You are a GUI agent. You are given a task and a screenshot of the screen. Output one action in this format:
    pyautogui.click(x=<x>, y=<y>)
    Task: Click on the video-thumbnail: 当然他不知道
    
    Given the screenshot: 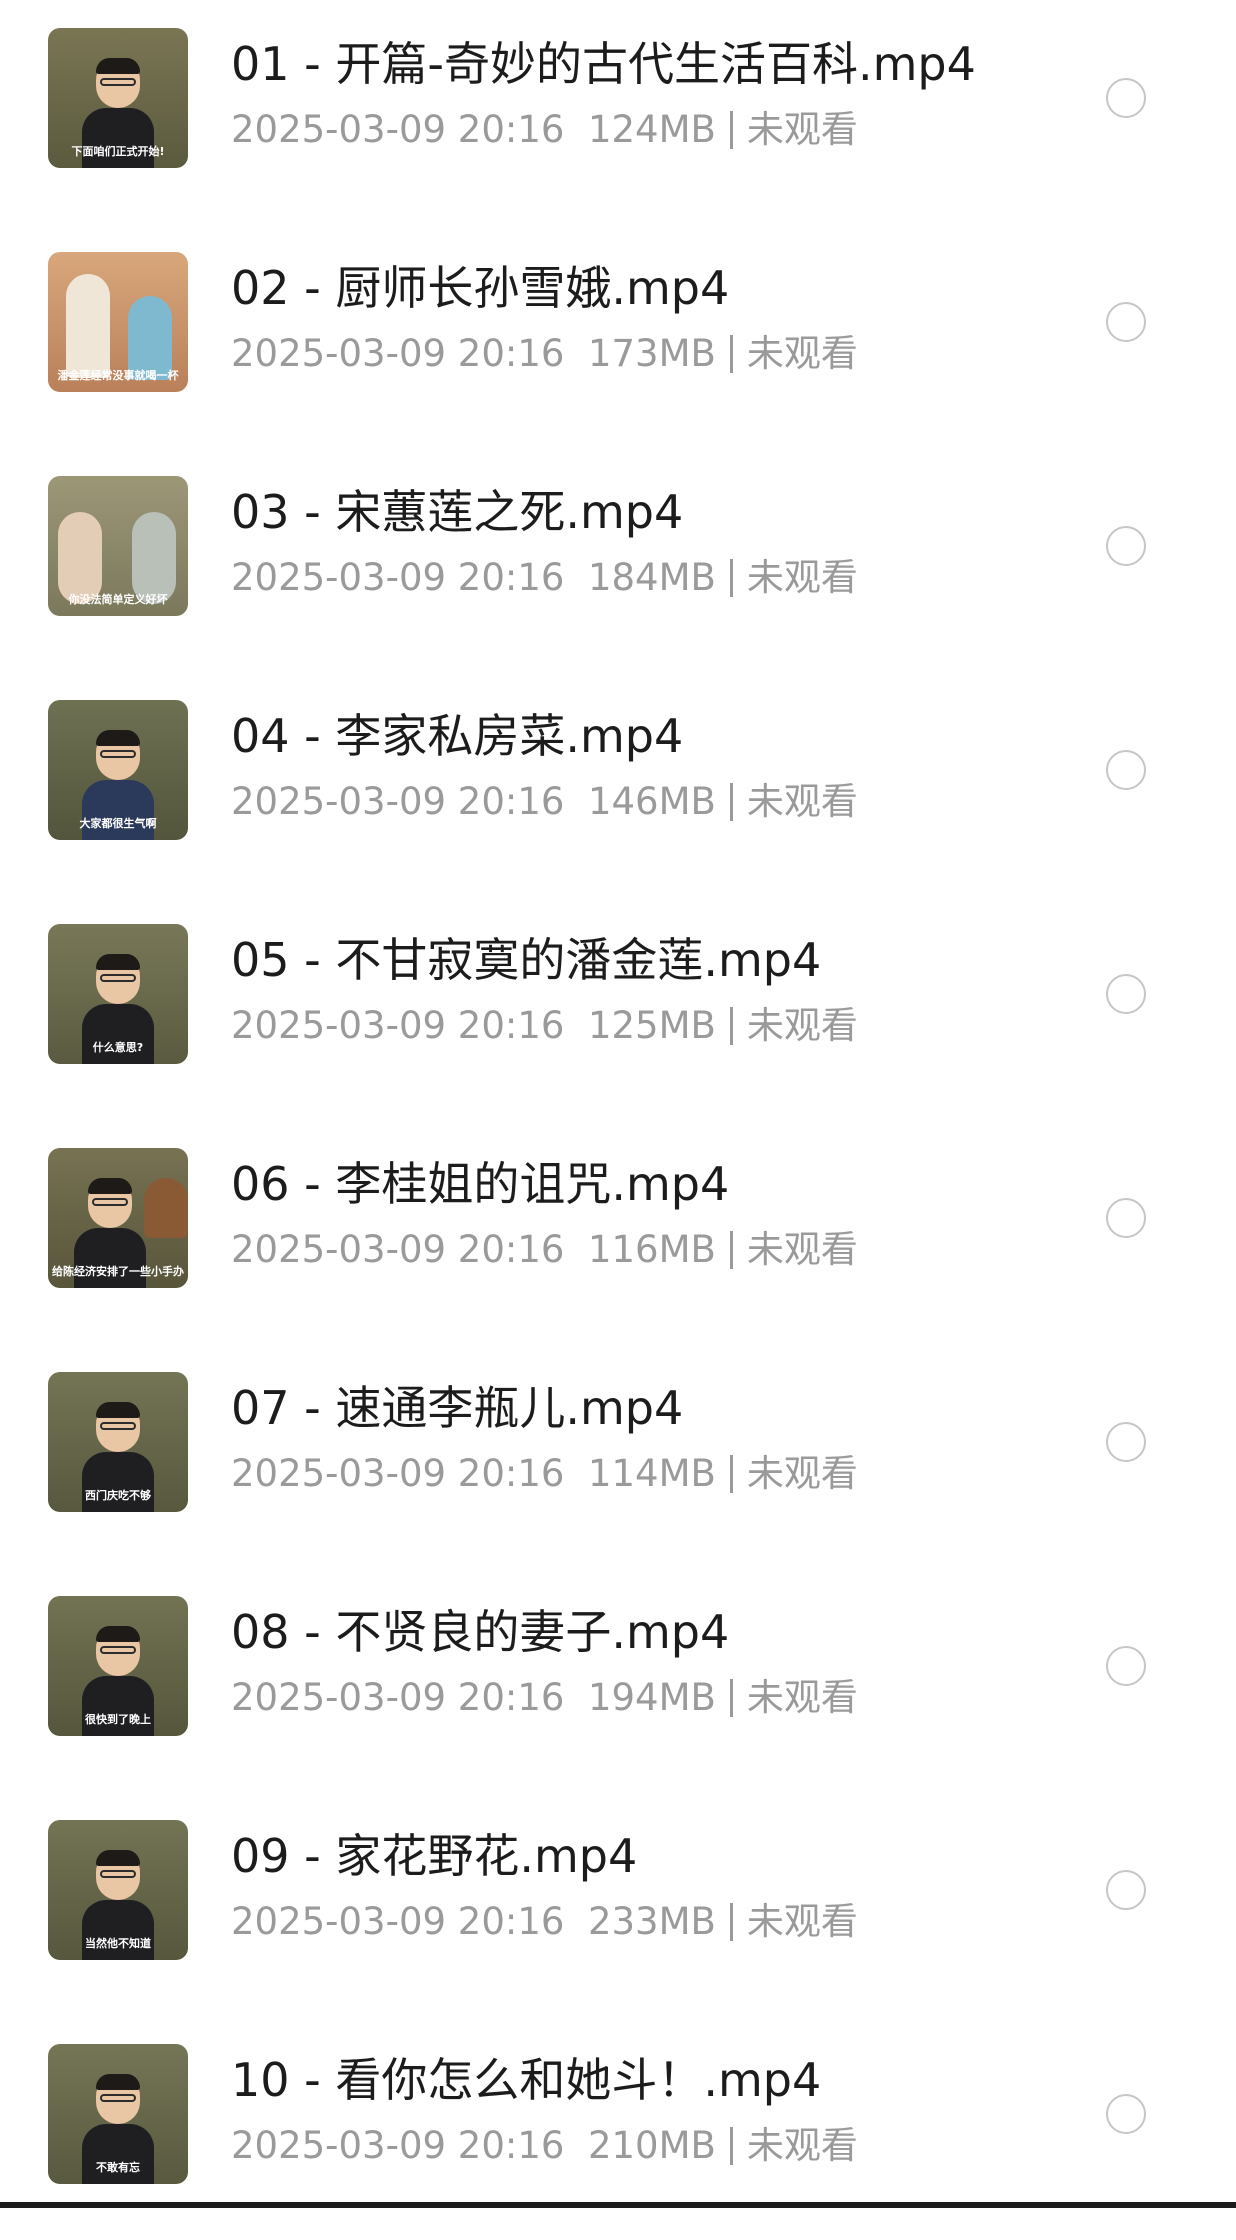 What is the action you would take?
    pyautogui.click(x=118, y=1890)
    